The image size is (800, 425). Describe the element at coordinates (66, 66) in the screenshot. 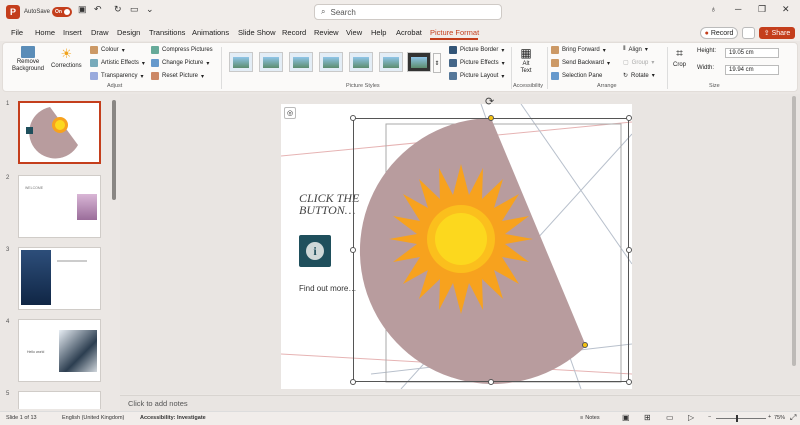

I see `corrections-label: Corrections` at that location.